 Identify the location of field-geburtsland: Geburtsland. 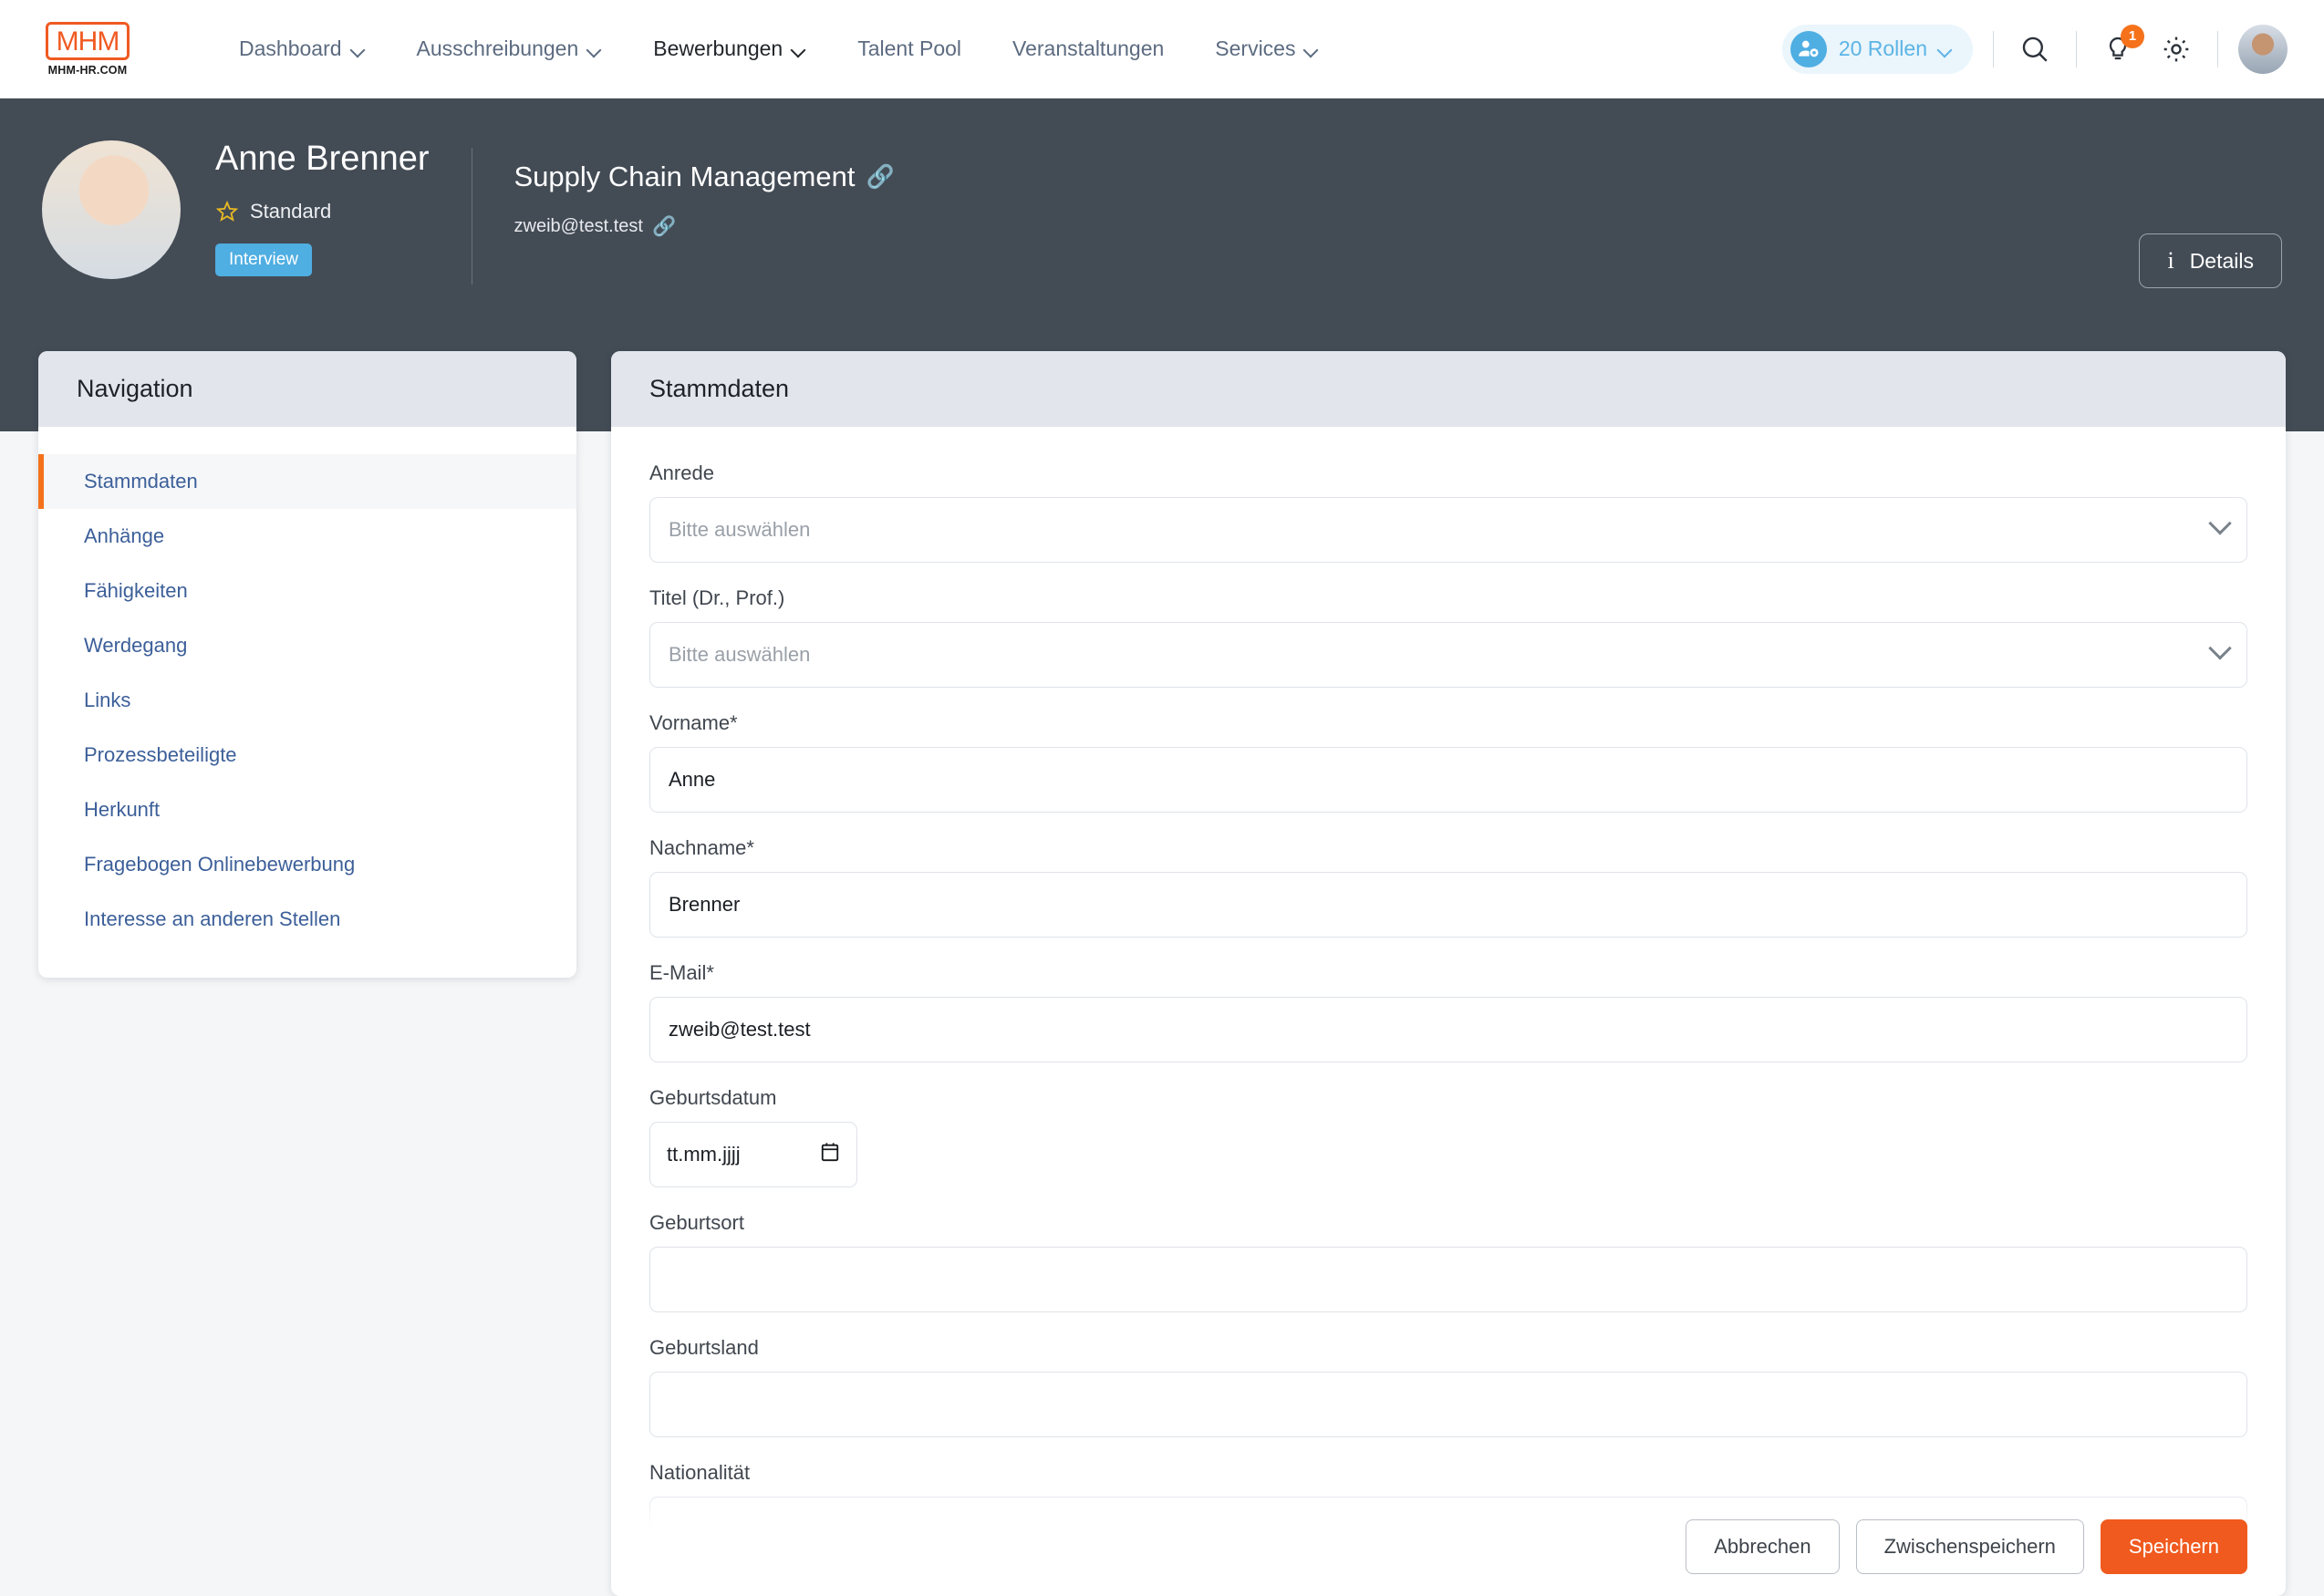
(1448, 1387).